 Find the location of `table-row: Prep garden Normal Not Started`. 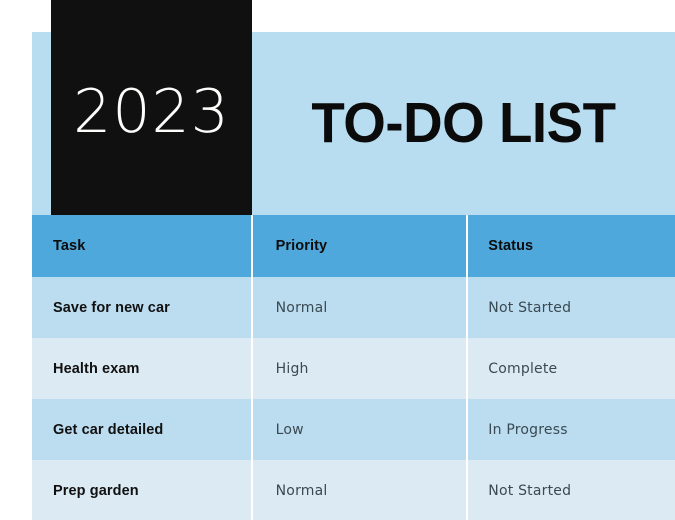

table-row: Prep garden Normal Not Started is located at coordinates (353, 490).